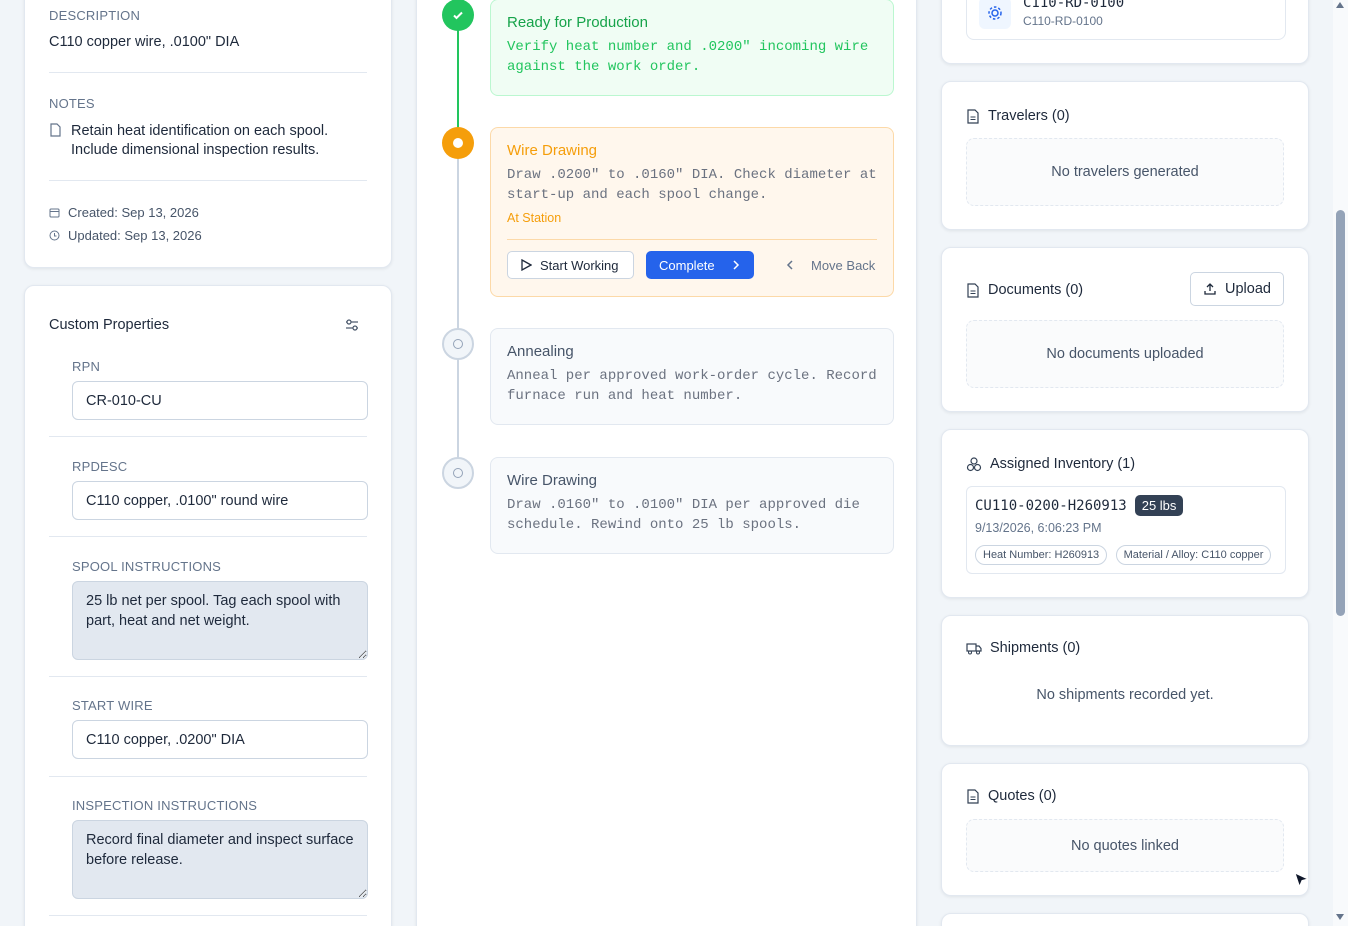 The height and width of the screenshot is (926, 1348). I want to click on quotes-empty: No quotes linked, so click(1125, 845).